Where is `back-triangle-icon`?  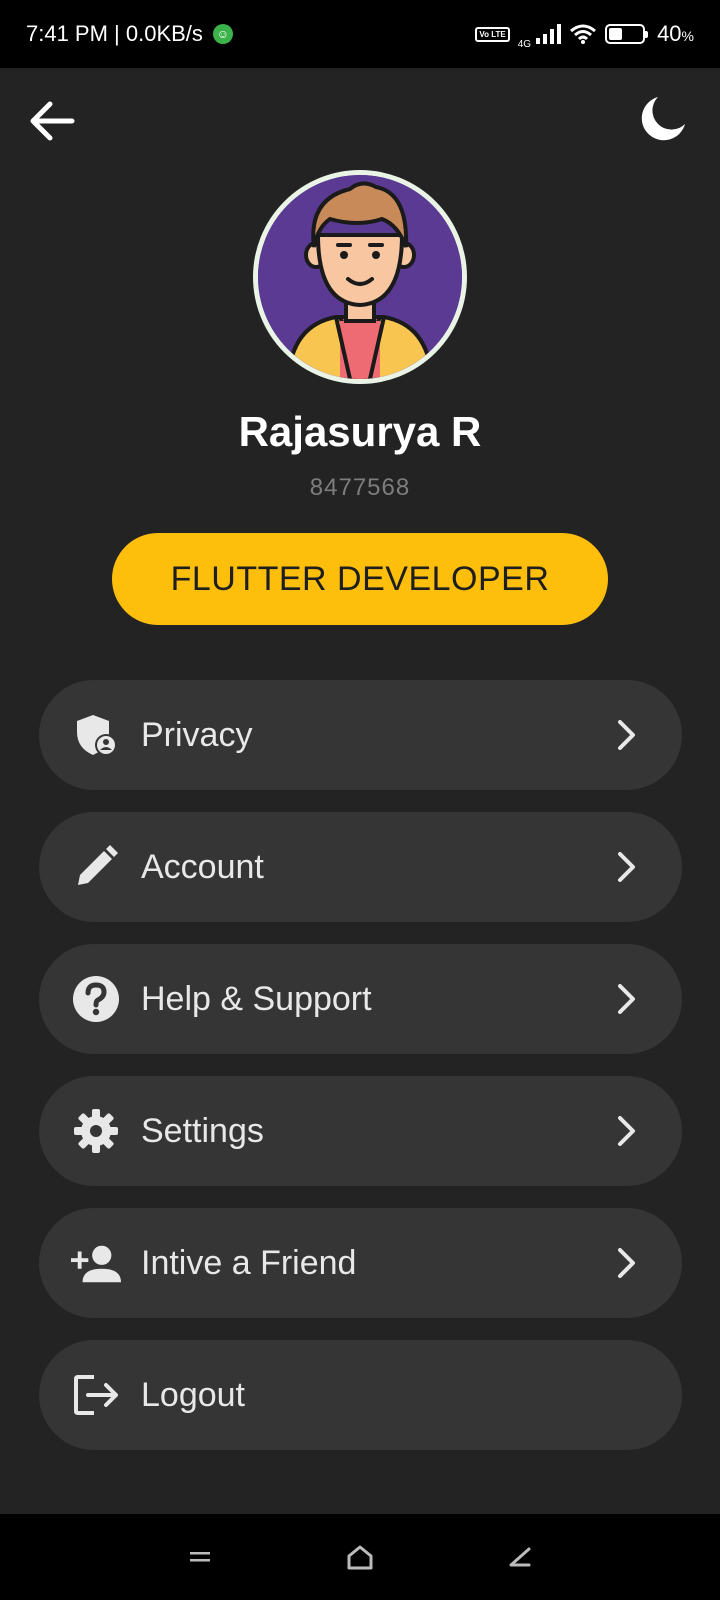
back-triangle-icon is located at coordinates (520, 1557).